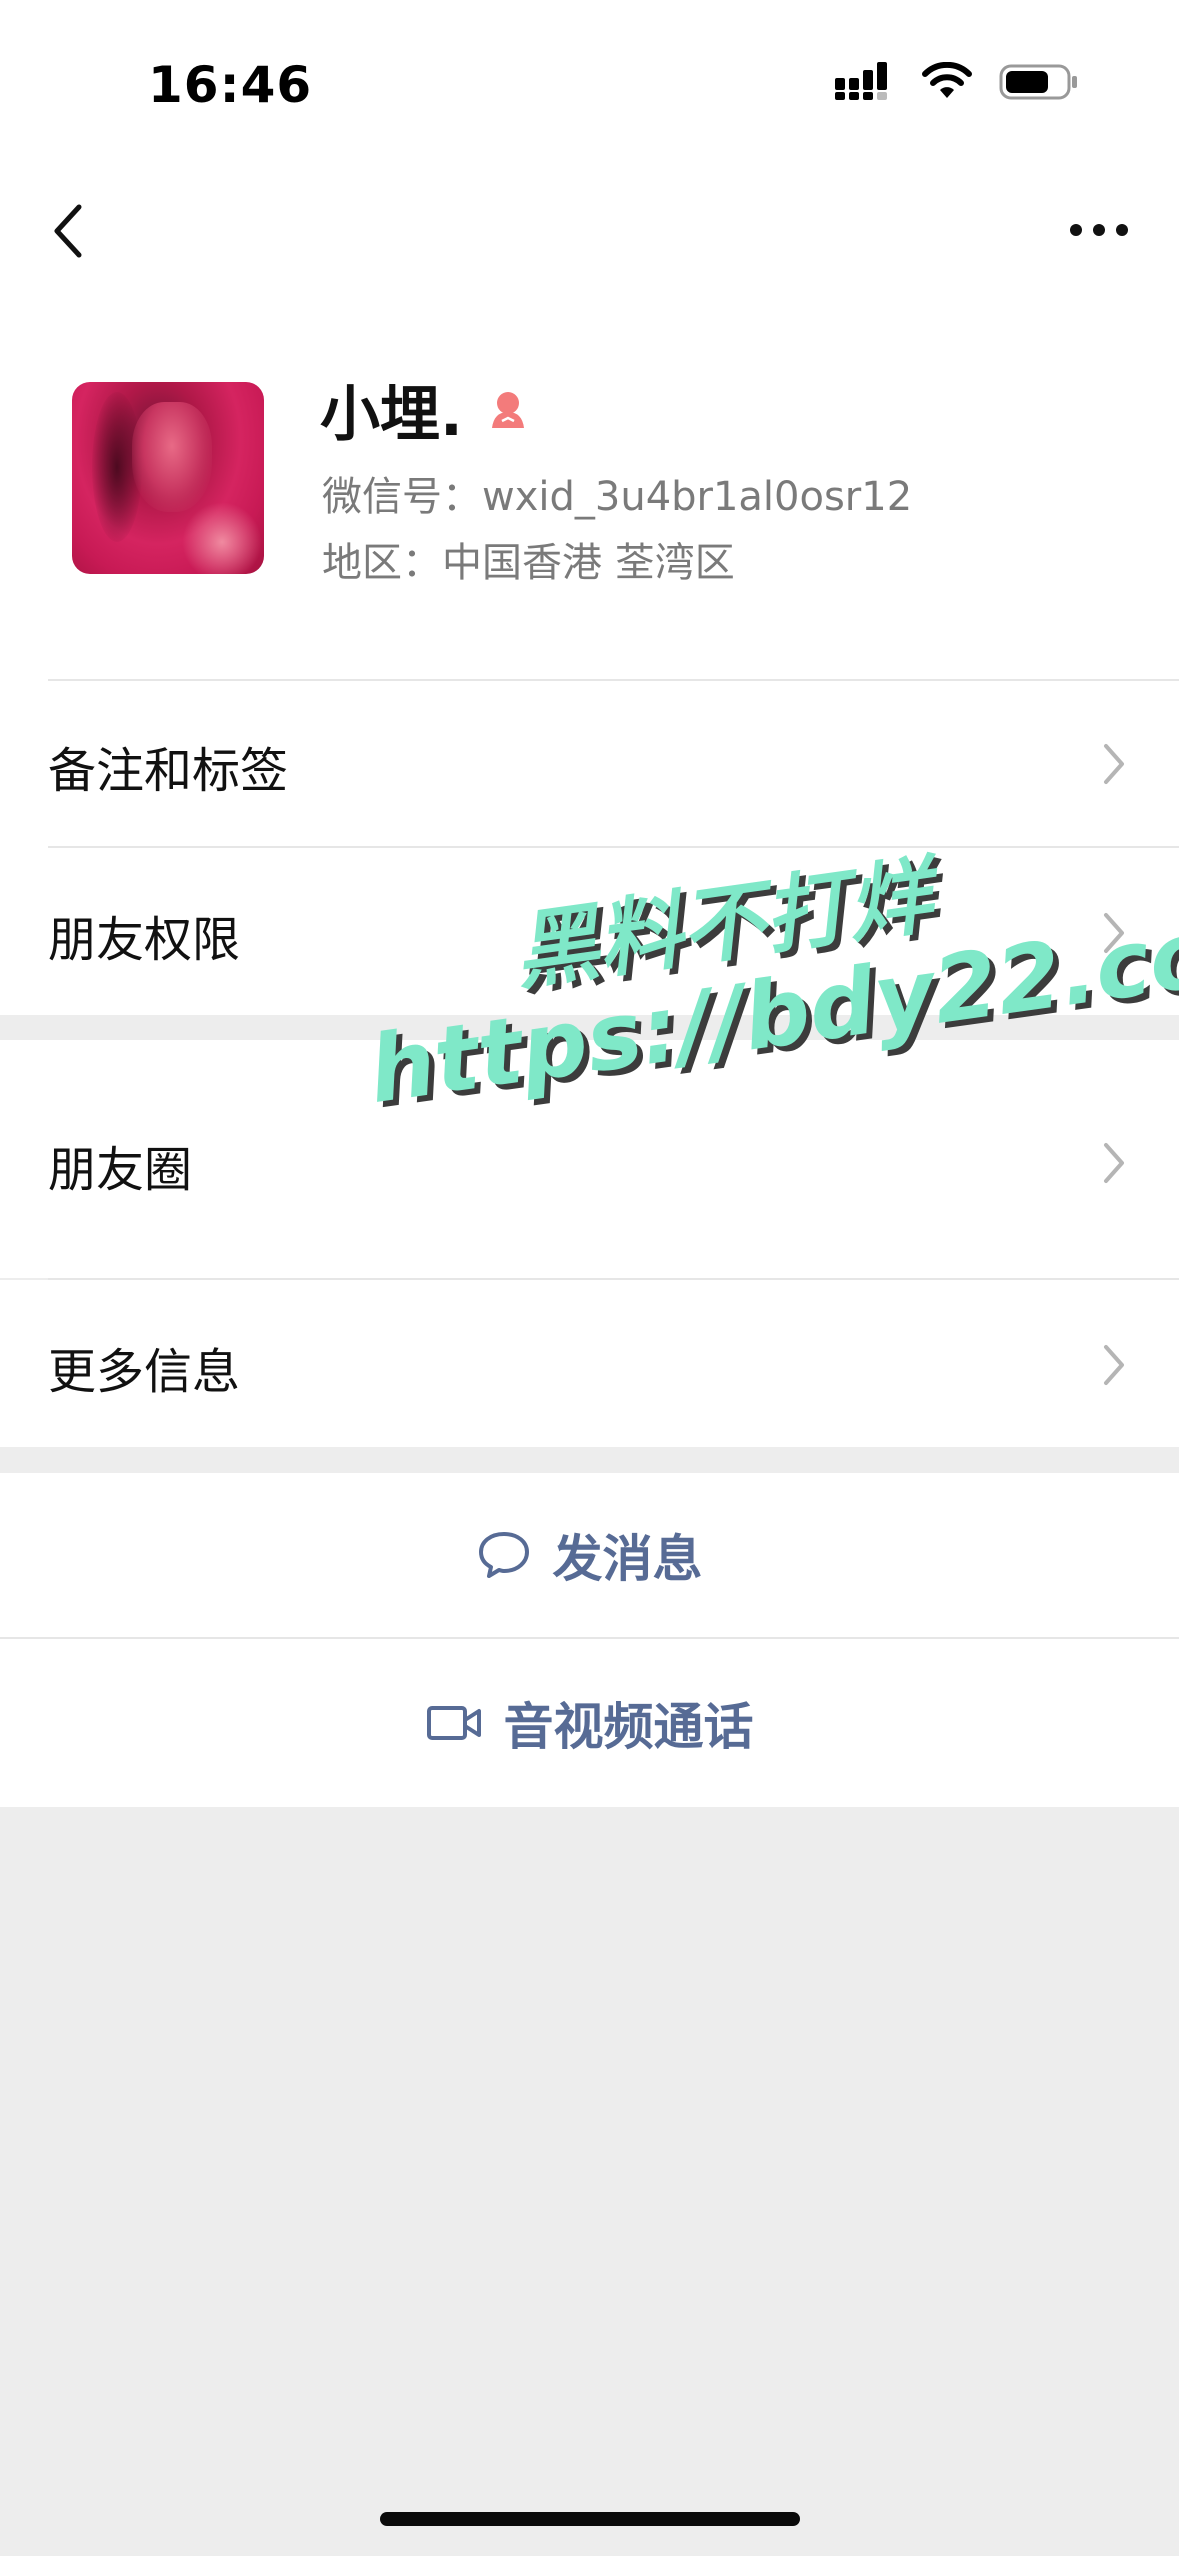  Describe the element at coordinates (120, 1170) in the screenshot. I see `moments-label: 朋友圈` at that location.